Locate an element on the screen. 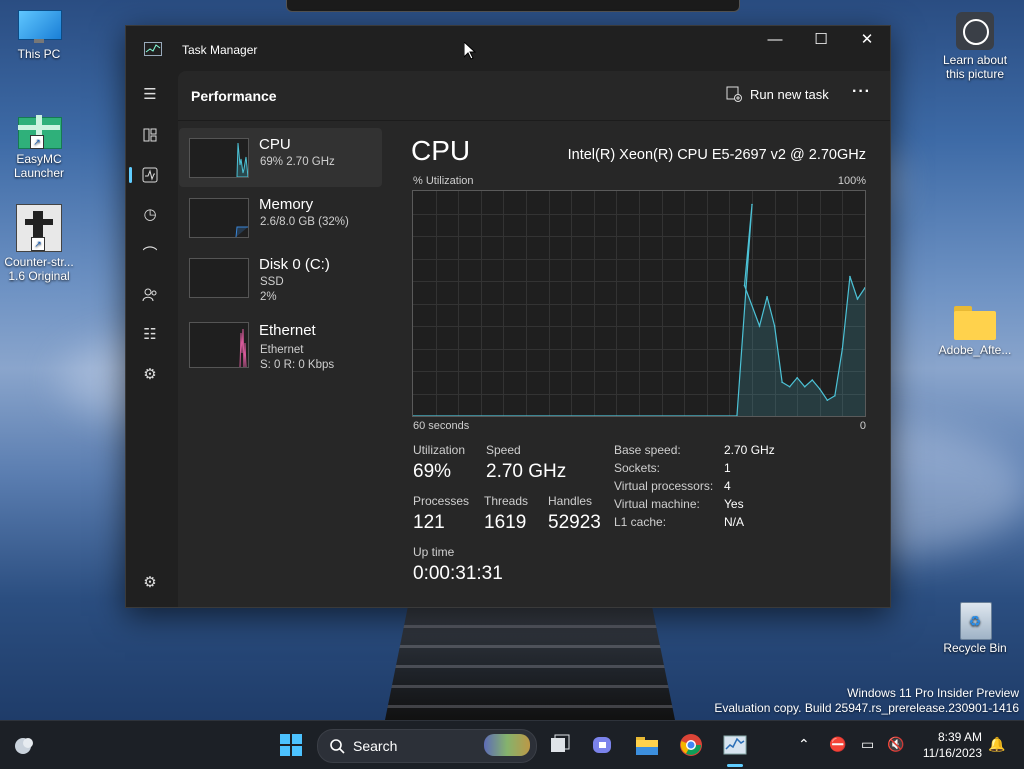 This screenshot has height=769, width=1024. settings-icon: ⚙ is located at coordinates (150, 583).